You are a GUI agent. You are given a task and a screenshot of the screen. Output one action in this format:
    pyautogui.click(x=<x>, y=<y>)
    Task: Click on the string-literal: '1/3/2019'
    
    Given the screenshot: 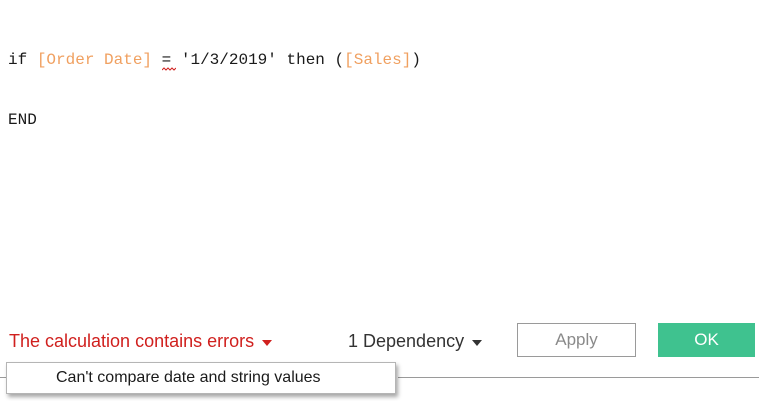 What is the action you would take?
    pyautogui.click(x=228, y=60)
    